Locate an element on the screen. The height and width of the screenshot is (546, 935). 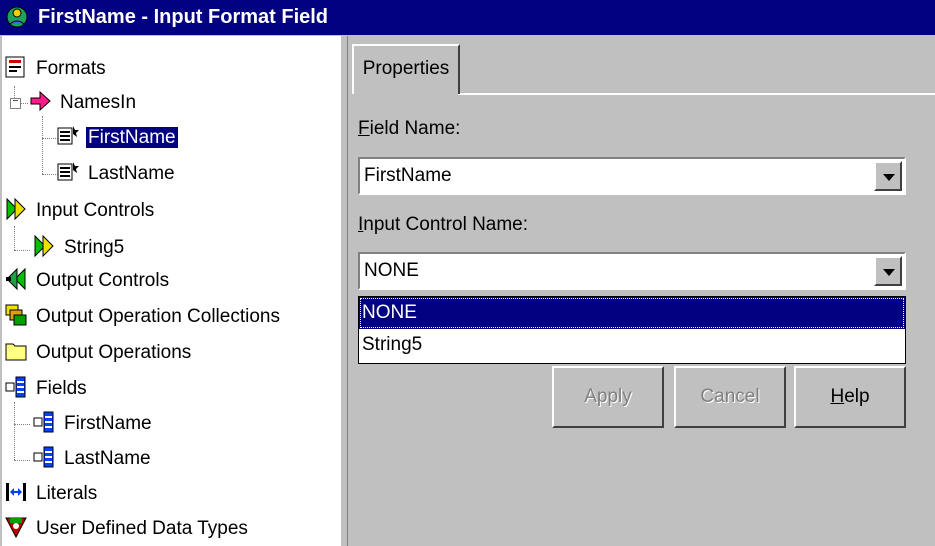
output-op-collections-icon is located at coordinates (16, 315).